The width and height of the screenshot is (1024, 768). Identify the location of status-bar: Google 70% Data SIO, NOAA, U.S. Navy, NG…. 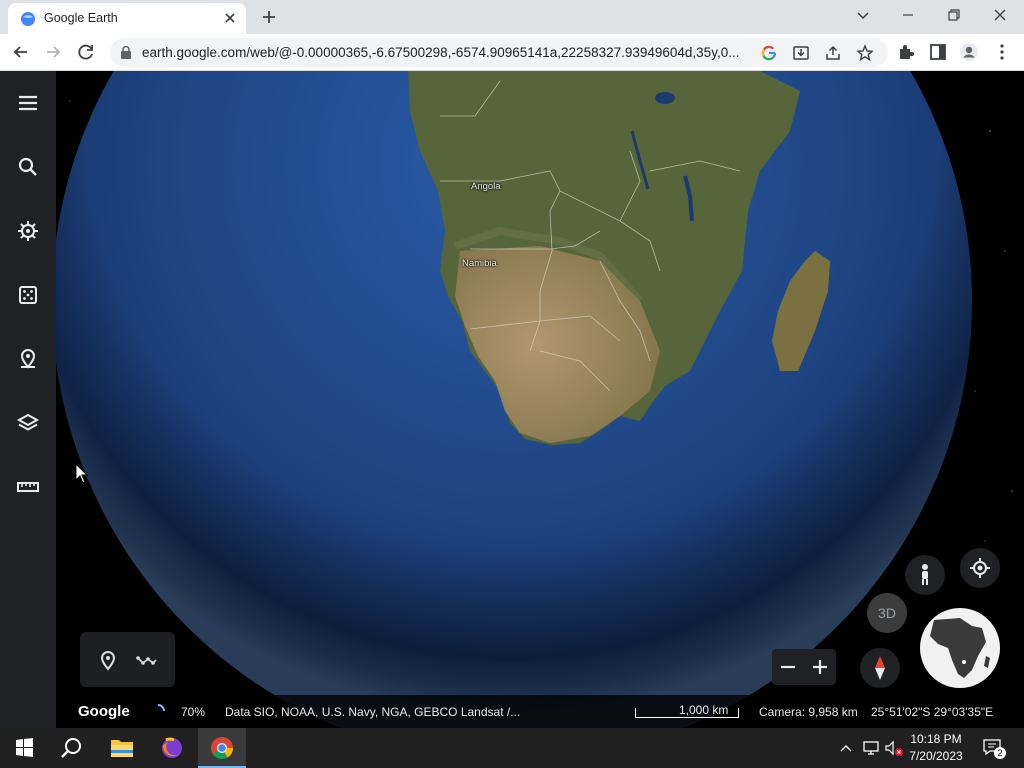
(540, 711).